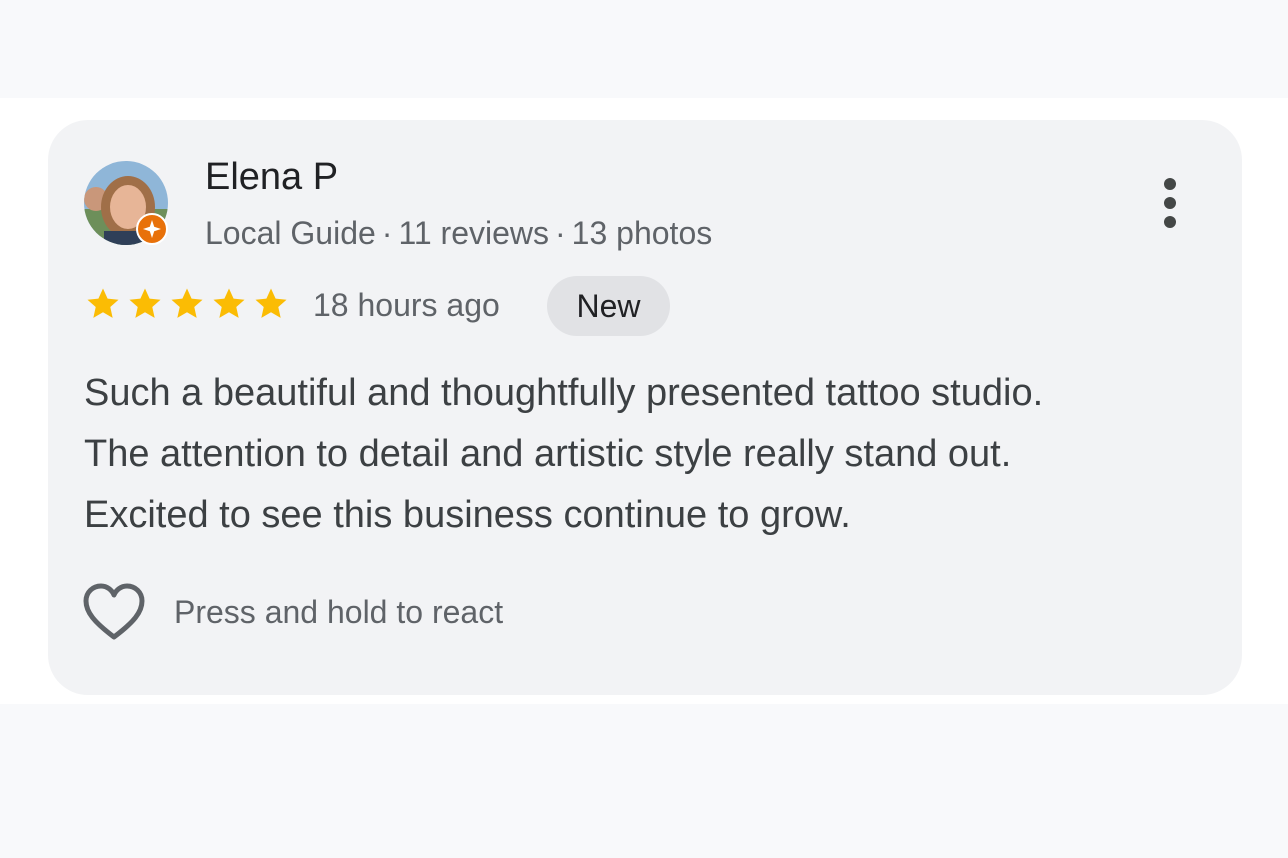 This screenshot has width=1288, height=858. Describe the element at coordinates (152, 229) in the screenshot. I see `local-guide-badge-icon` at that location.